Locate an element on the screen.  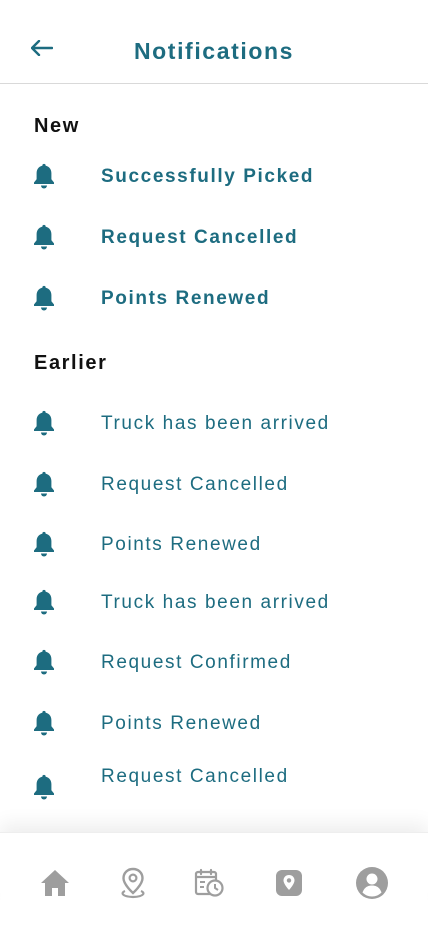
nav-pickup is located at coordinates (289, 883).